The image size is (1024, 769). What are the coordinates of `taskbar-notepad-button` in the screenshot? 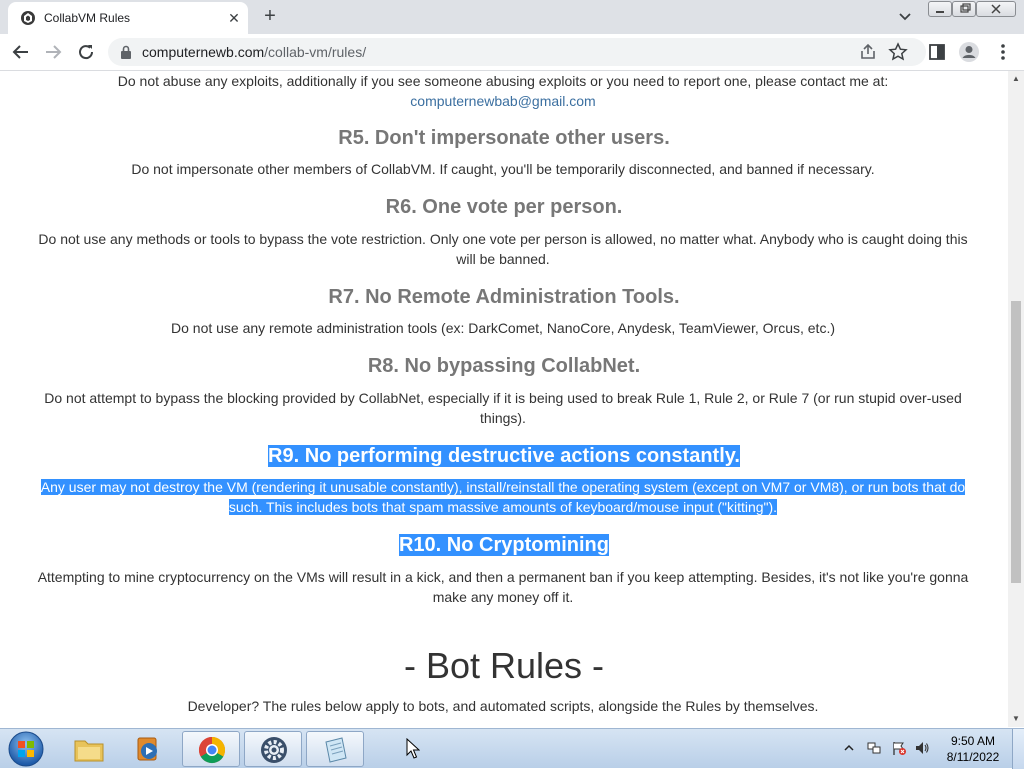 It's located at (335, 749).